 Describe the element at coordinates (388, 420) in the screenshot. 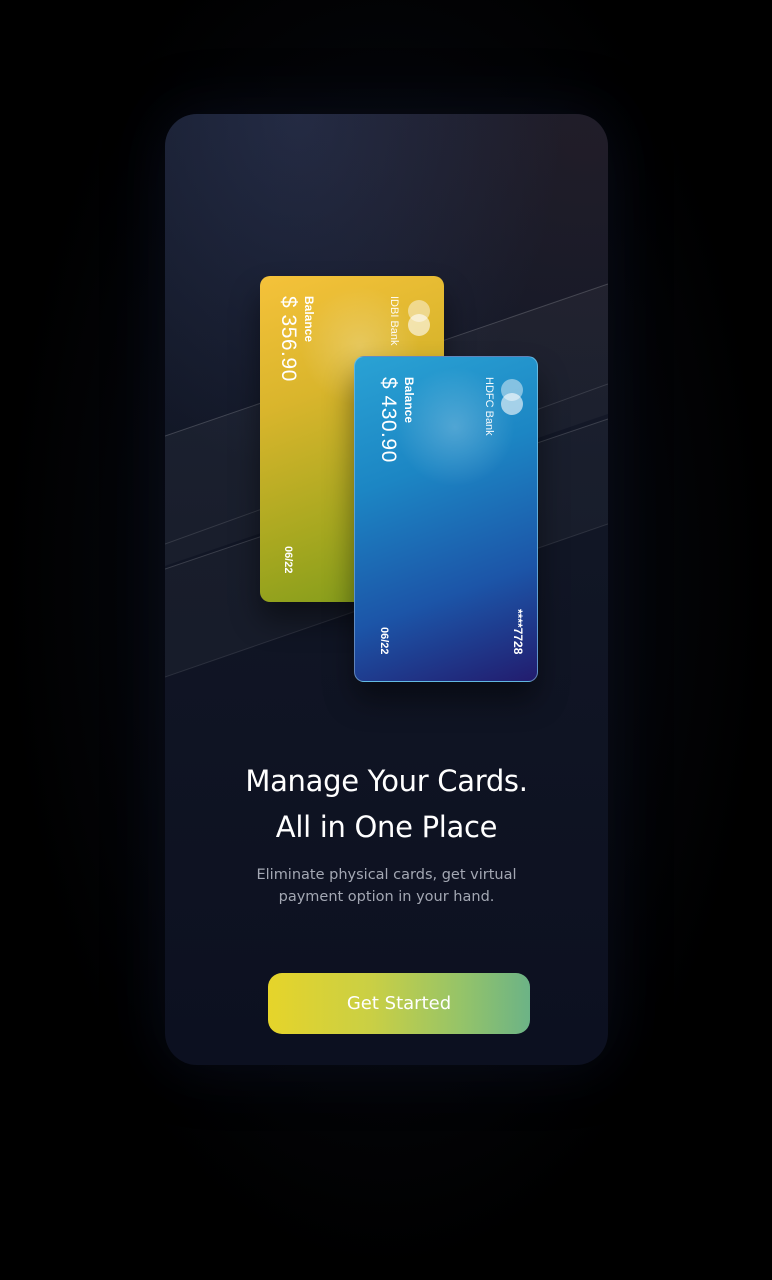

I see `card-balance-value: $ 430.90` at that location.